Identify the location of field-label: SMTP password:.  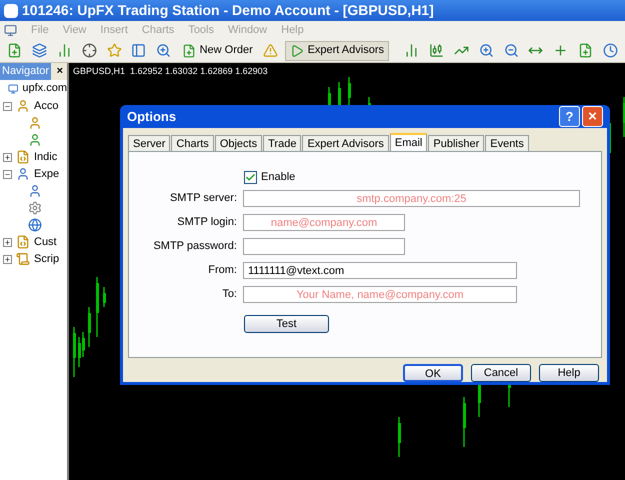
(194, 246).